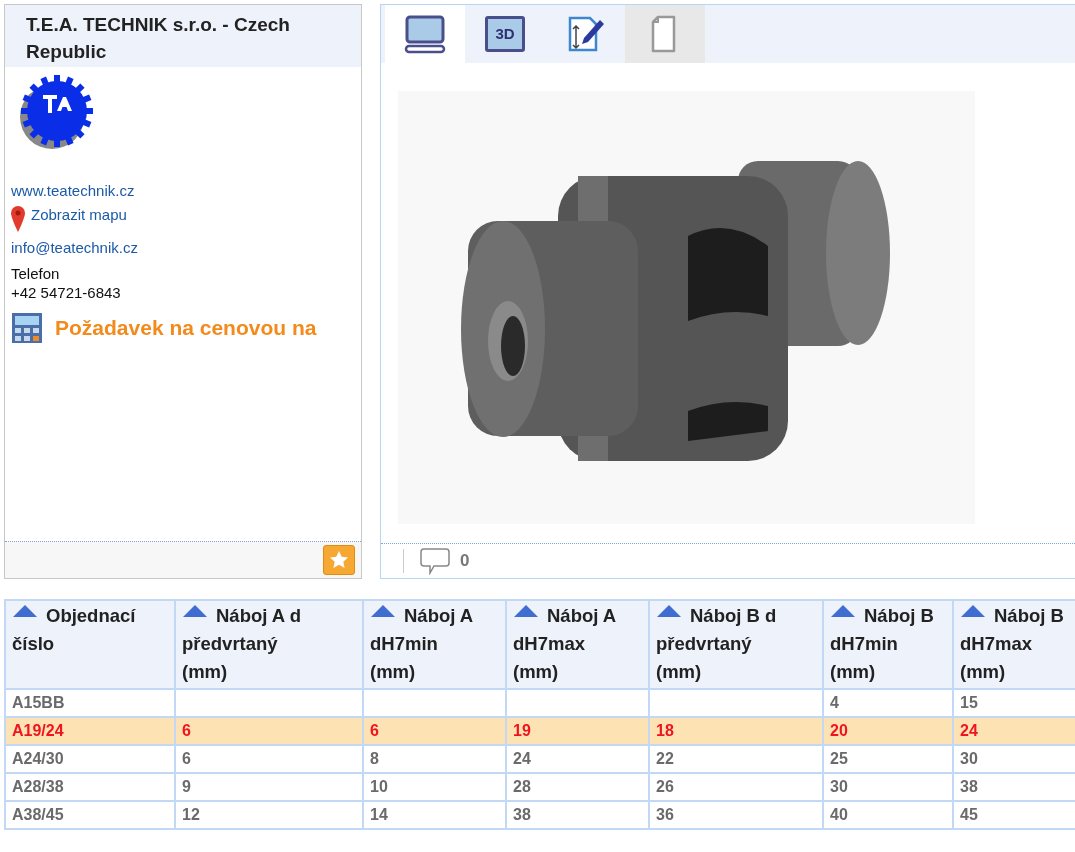 This screenshot has height=852, width=1075. I want to click on table-cell: A28/38, so click(38, 786).